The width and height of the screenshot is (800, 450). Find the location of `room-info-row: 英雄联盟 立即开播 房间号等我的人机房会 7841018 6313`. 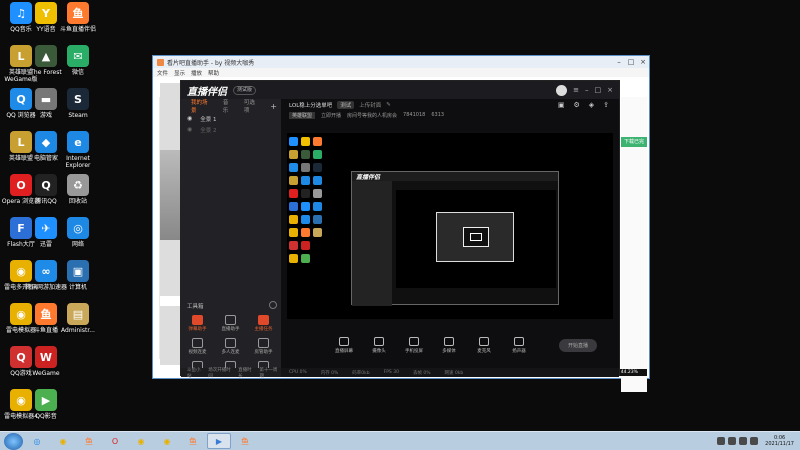

room-info-row: 英雄联盟 立即开播 房间号等我的人机房会 7841018 6313 is located at coordinates (450, 115).